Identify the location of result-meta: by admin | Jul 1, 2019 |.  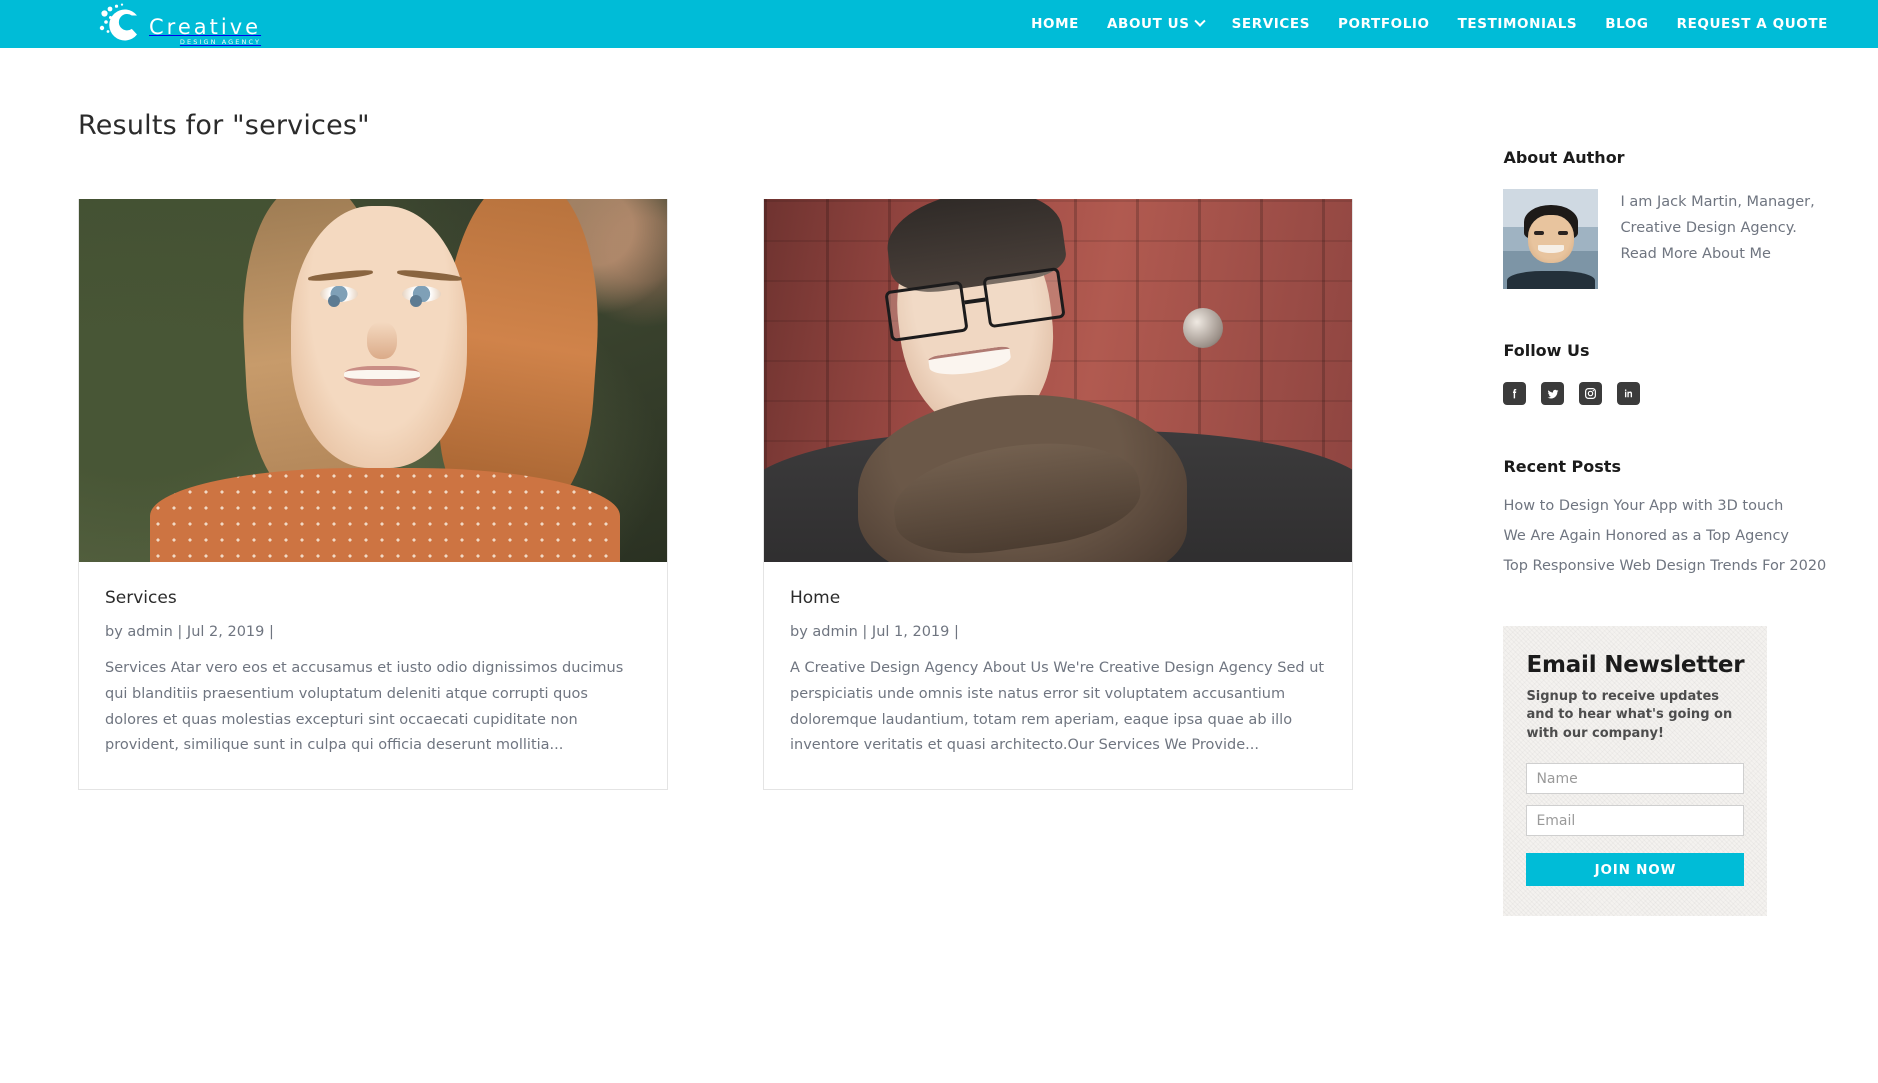
(874, 632).